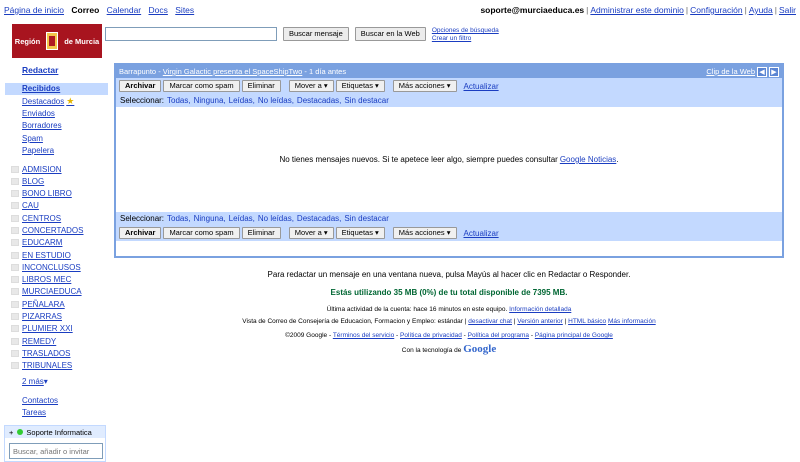 This screenshot has width=800, height=462. I want to click on activity-details-link: Información detallada, so click(540, 309).